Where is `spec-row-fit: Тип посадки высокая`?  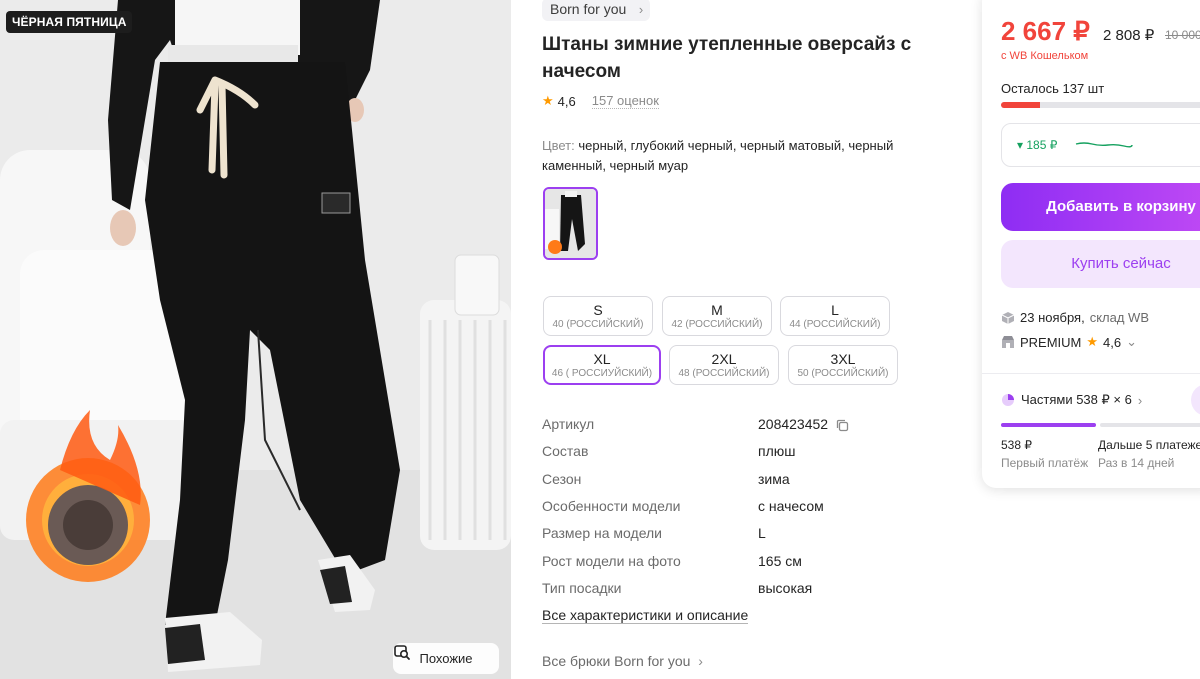 spec-row-fit: Тип посадки высокая is located at coordinates (742, 590).